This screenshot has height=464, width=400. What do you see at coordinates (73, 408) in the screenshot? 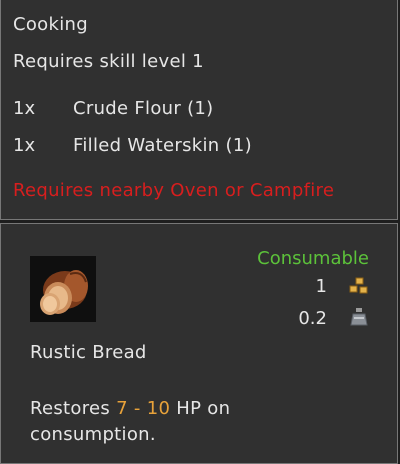
I see `description-text: Restores` at bounding box center [73, 408].